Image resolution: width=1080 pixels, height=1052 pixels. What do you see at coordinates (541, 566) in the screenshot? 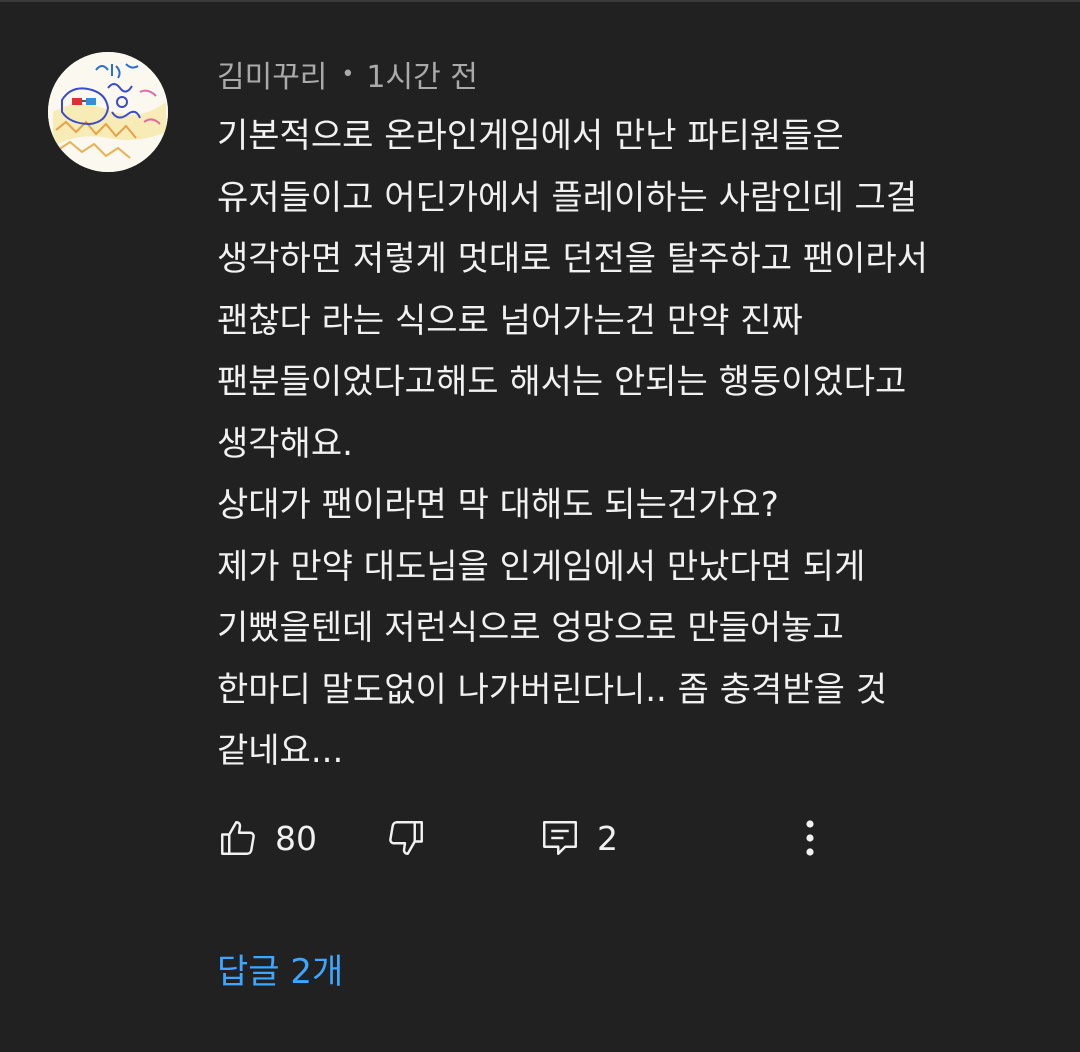
I see `comment-line: 제가 만약 대도님을 인게임에서 만났다면 되게` at bounding box center [541, 566].